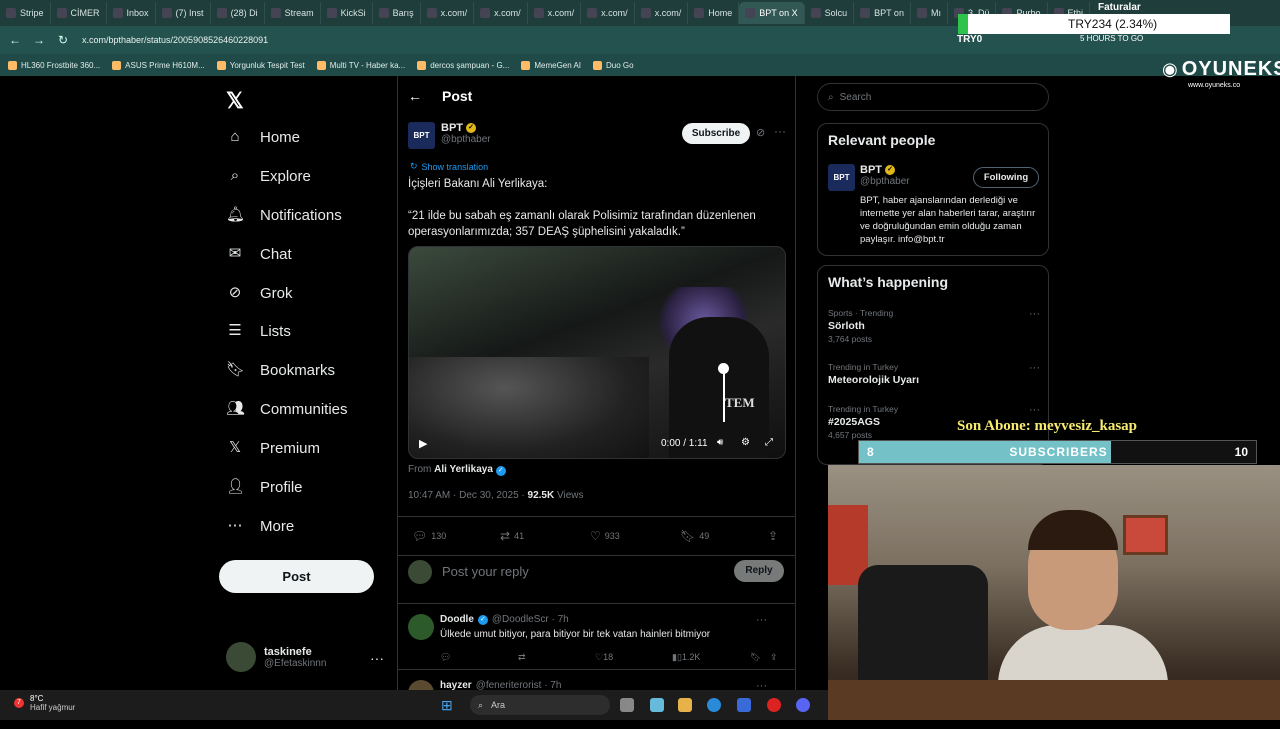  Describe the element at coordinates (551, 65) in the screenshot. I see `bookmark-item: MemeGen AI` at that location.